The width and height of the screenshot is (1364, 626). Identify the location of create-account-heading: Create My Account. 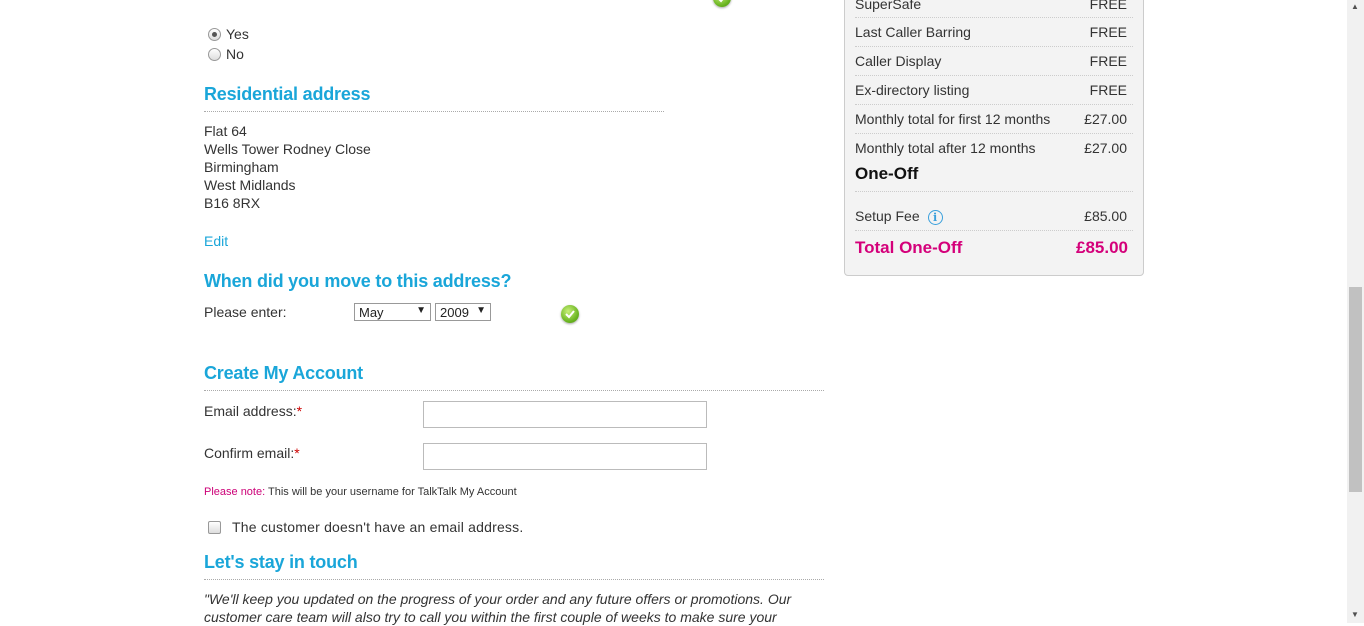
(283, 373).